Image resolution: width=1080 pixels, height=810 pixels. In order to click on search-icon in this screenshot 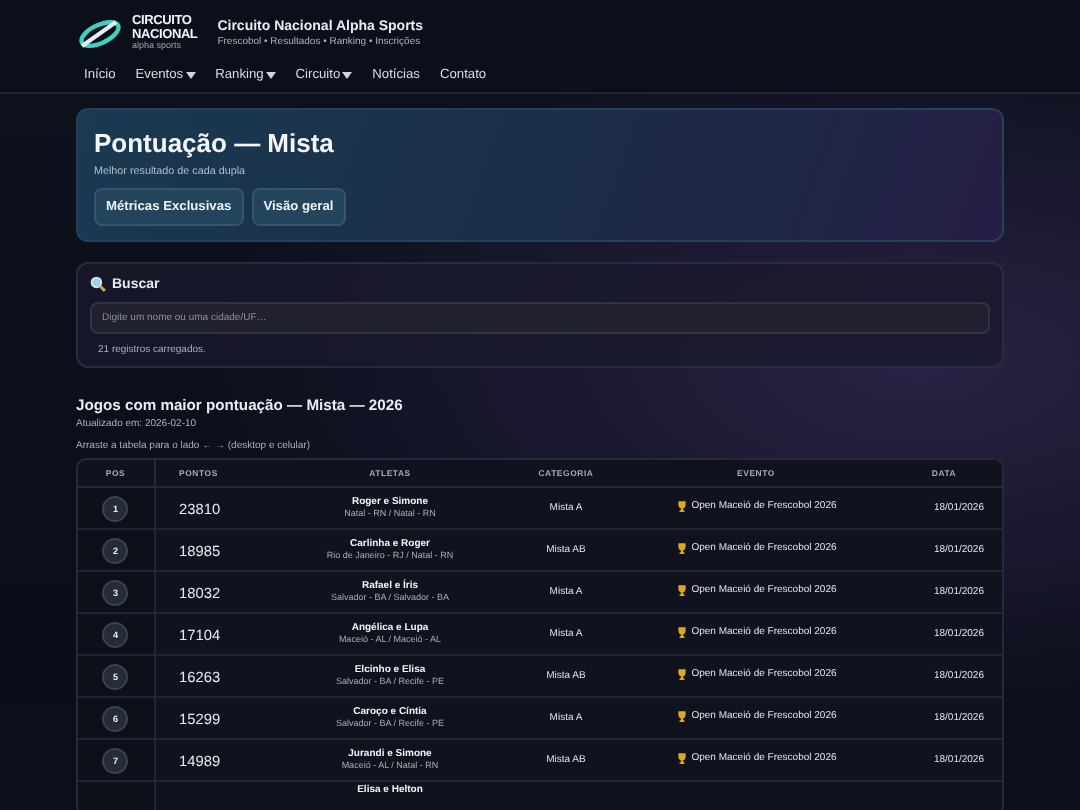, I will do `click(98, 284)`.